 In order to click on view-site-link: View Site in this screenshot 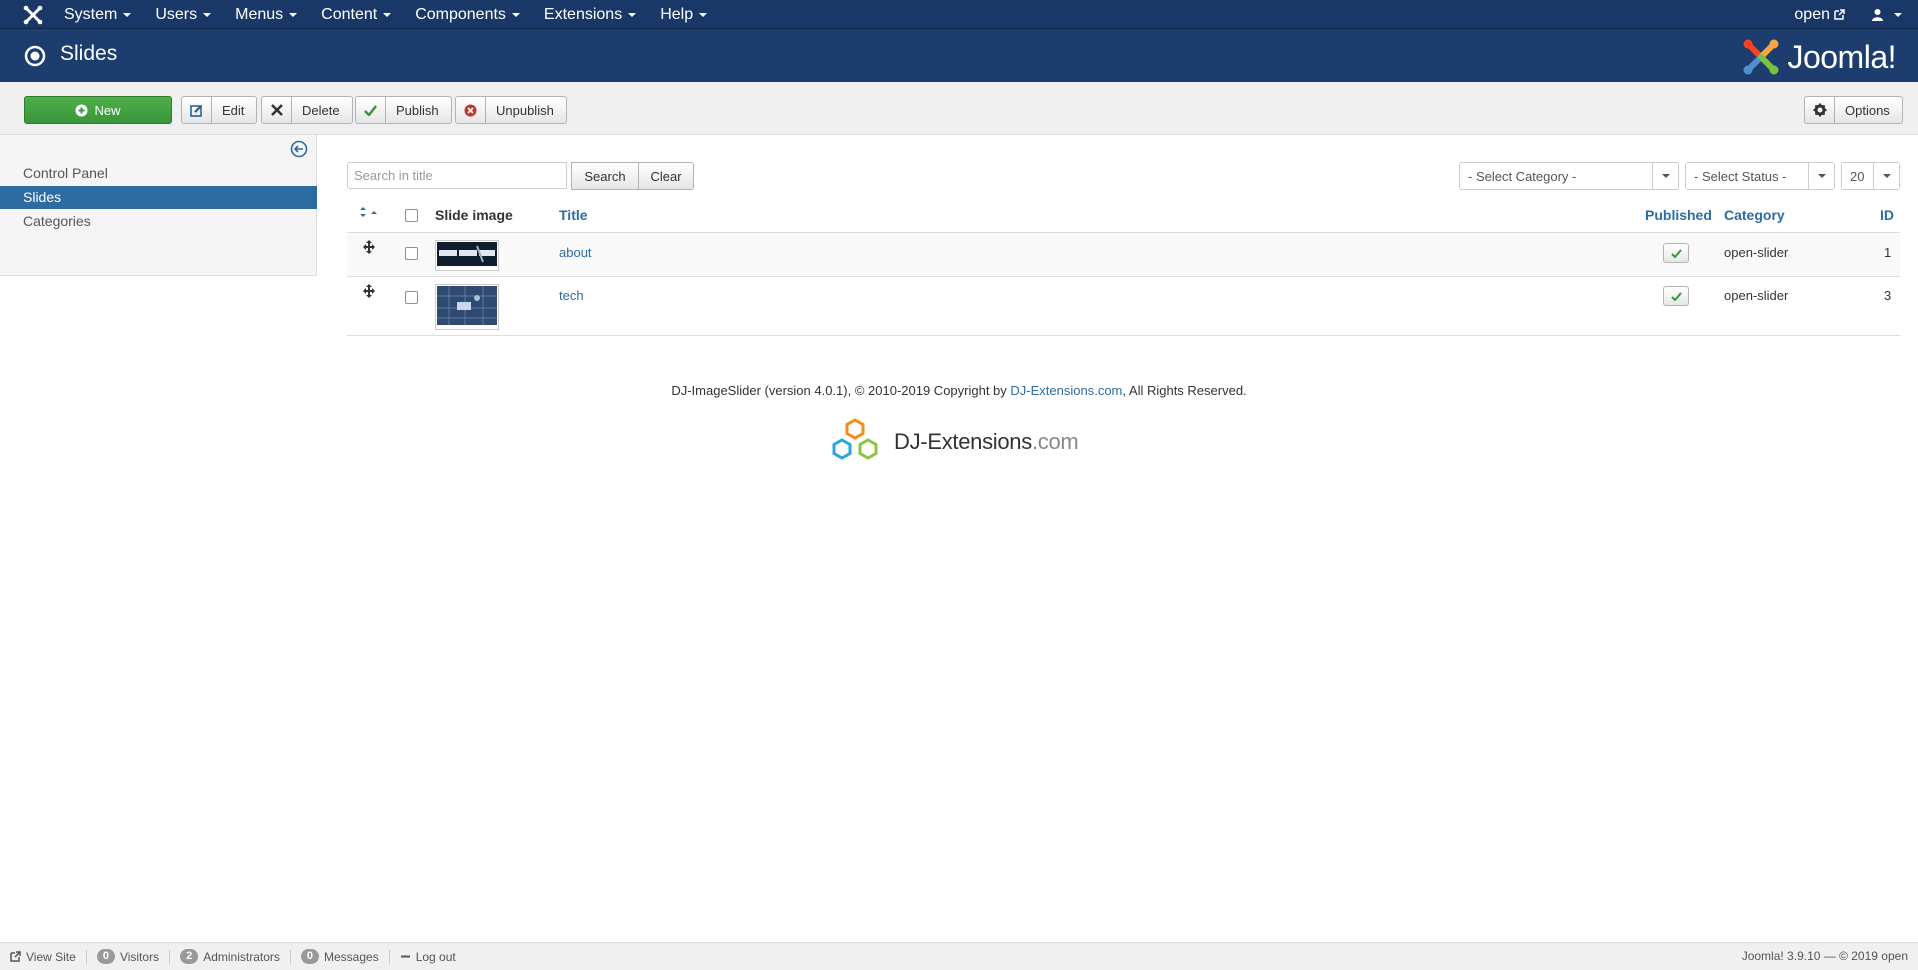, I will do `click(48, 956)`.